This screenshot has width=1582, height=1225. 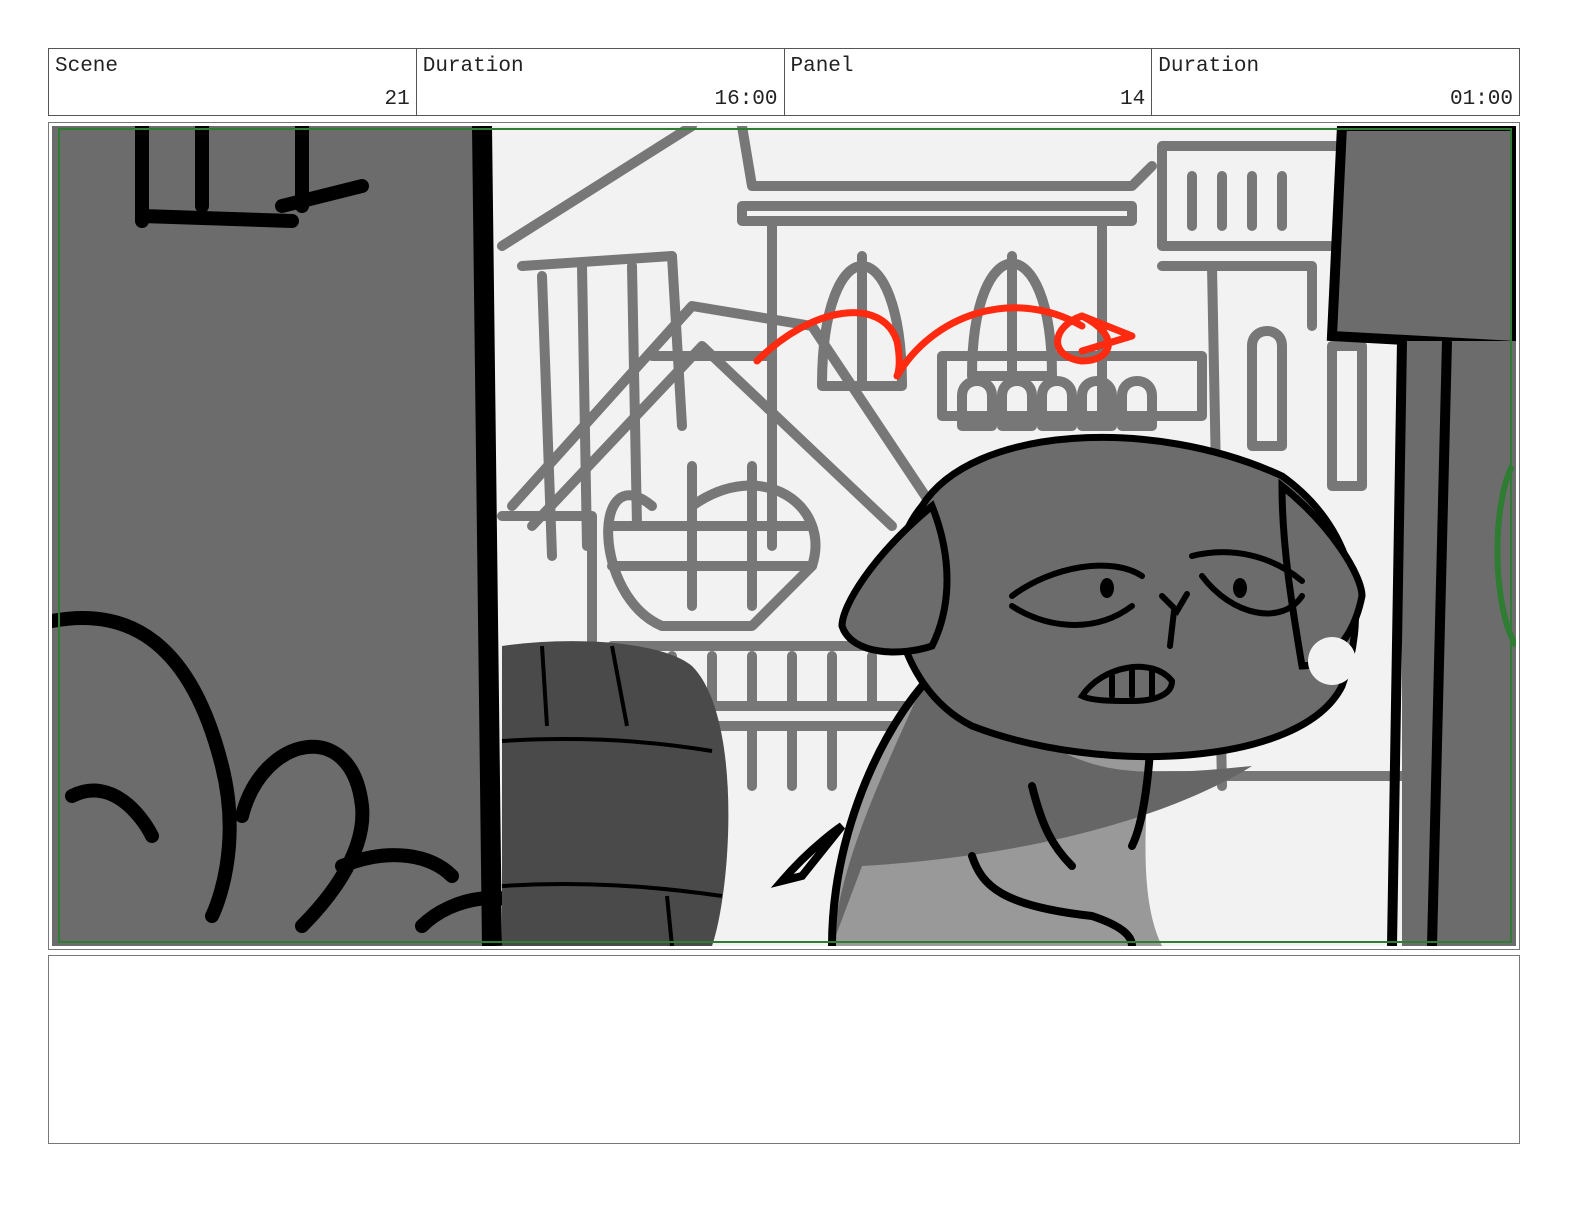 I want to click on scene-cell: Scene 21, so click(x=233, y=82).